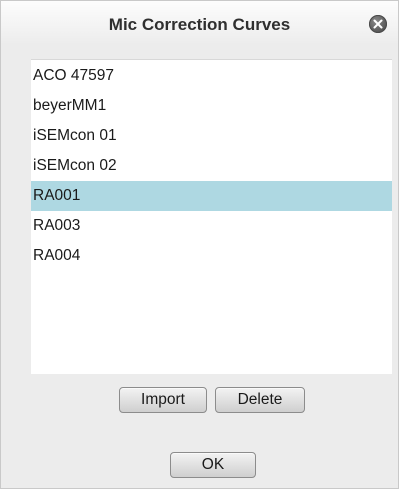  Describe the element at coordinates (211, 226) in the screenshot. I see `list-item: RA003` at that location.